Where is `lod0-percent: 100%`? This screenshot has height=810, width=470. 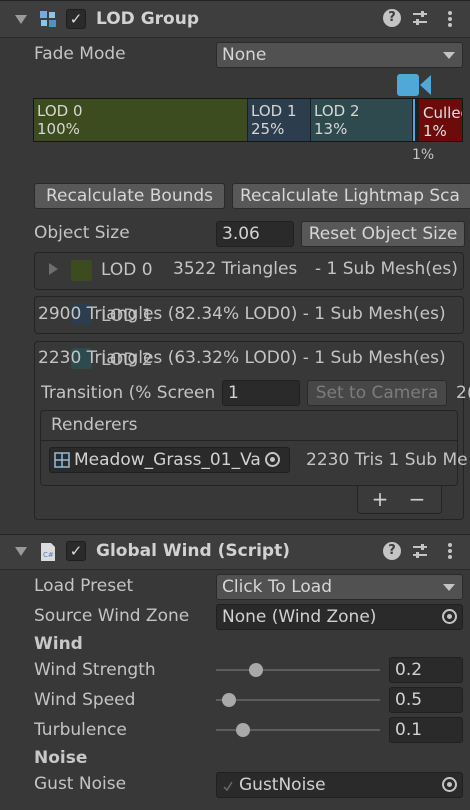
lod0-percent: 100% is located at coordinates (58, 129).